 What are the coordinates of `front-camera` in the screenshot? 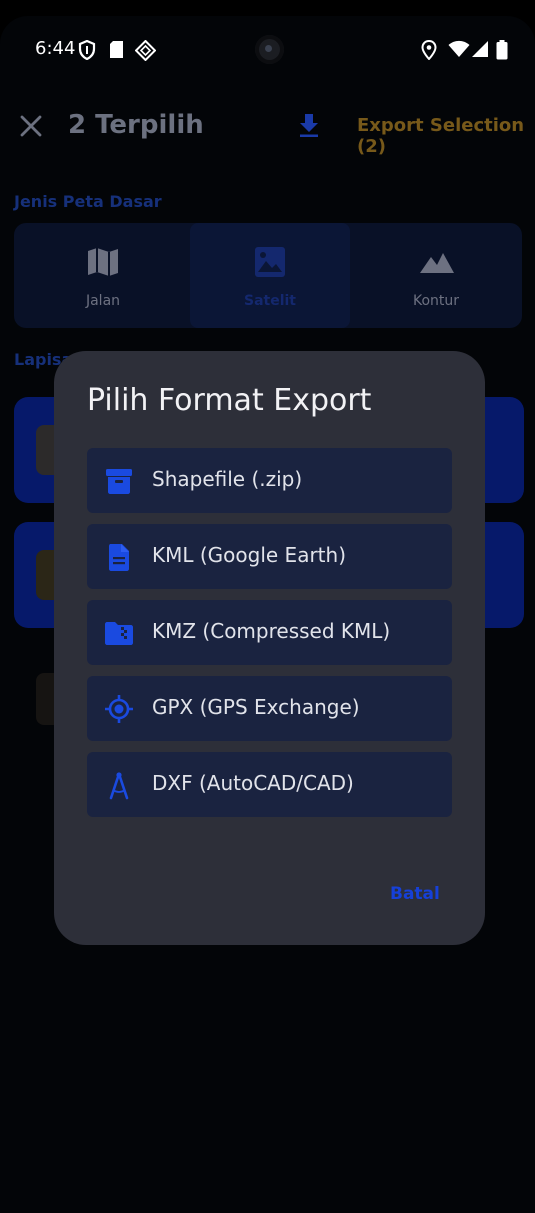 It's located at (269, 49).